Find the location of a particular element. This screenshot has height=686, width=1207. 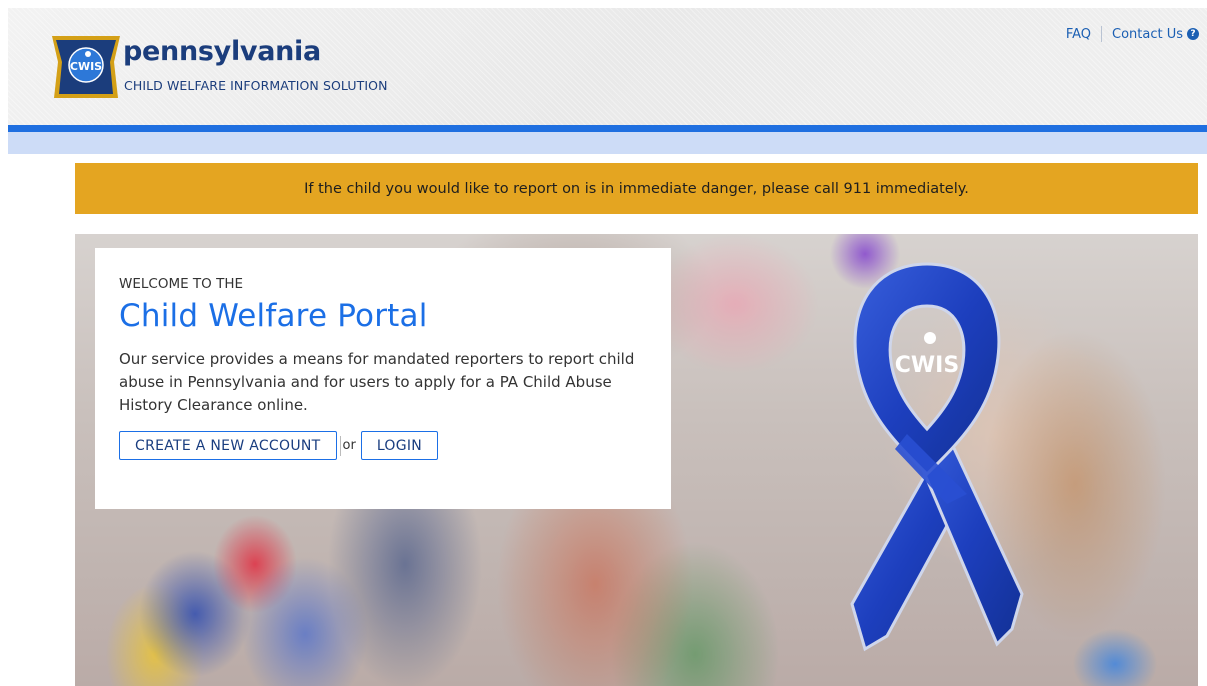

brand-name: pennsylvania is located at coordinates (222, 51).